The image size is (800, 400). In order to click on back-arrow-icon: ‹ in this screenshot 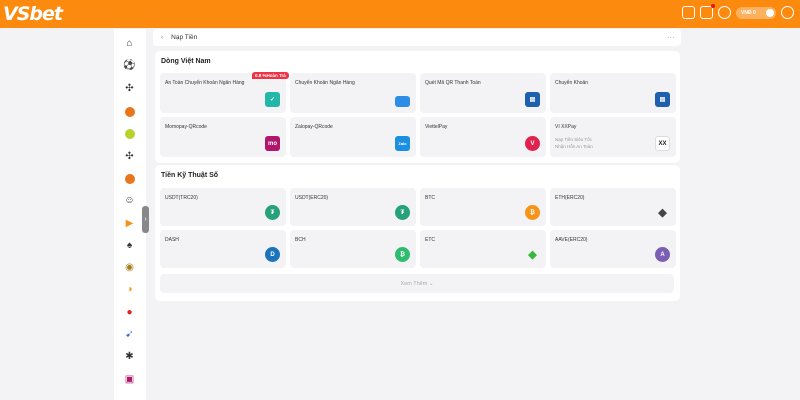, I will do `click(162, 37)`.